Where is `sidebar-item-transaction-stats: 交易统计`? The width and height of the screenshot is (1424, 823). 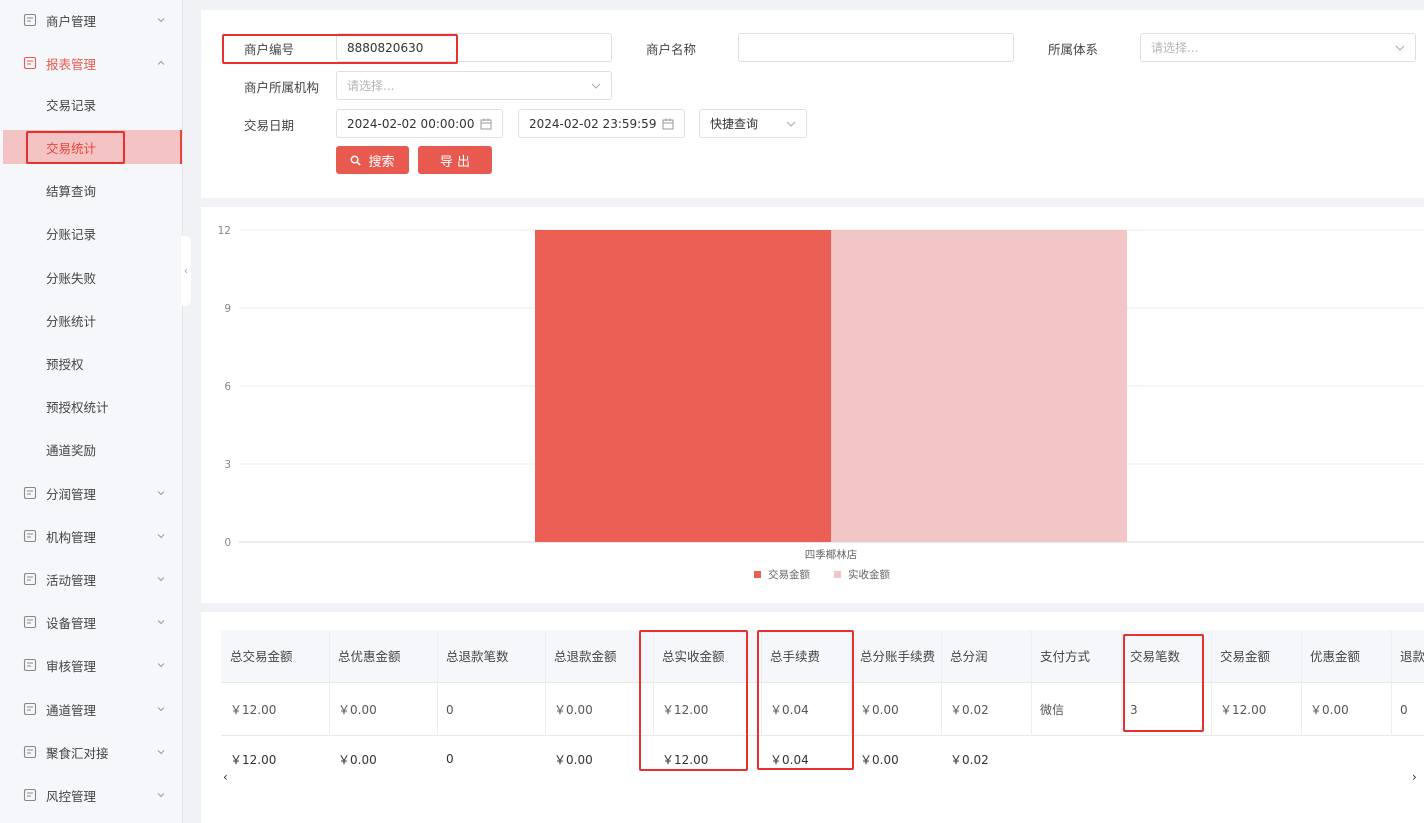 sidebar-item-transaction-stats: 交易统计 is located at coordinates (92, 147).